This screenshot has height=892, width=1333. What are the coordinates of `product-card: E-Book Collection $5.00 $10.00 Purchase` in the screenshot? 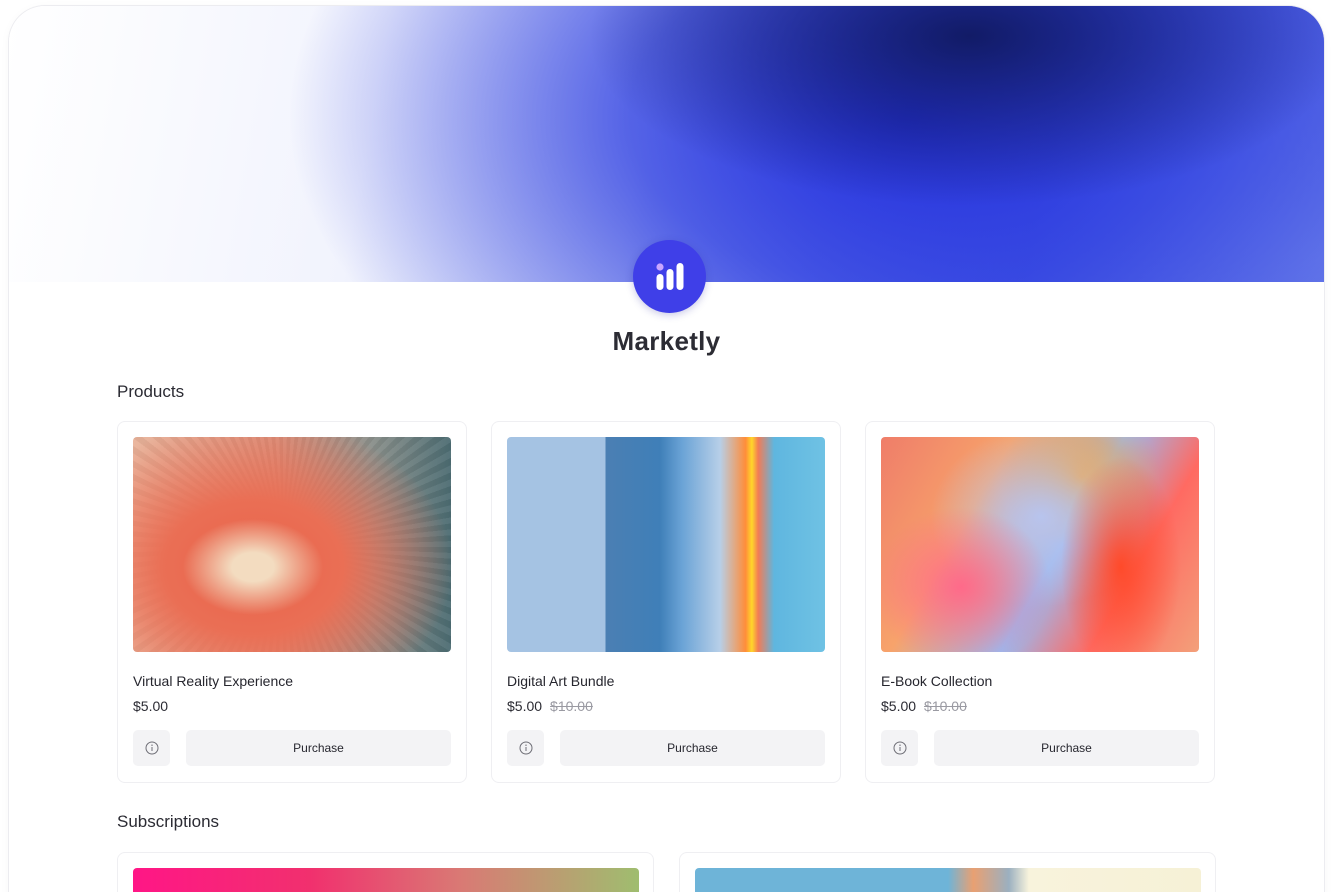 It's located at (1040, 602).